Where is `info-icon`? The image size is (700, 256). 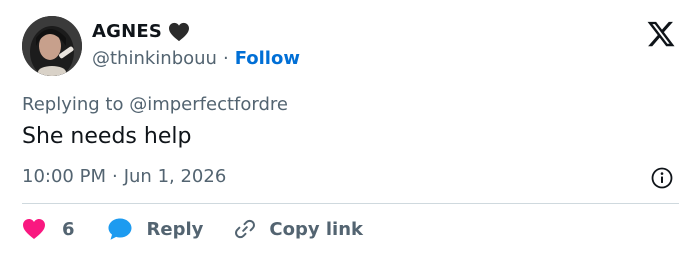
info-icon is located at coordinates (662, 178).